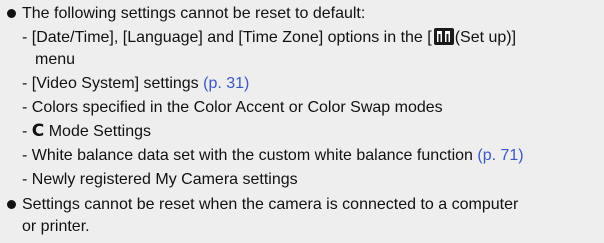 This screenshot has width=604, height=243. Describe the element at coordinates (56, 226) in the screenshot. I see `bullet-text-line2: or printer.` at that location.